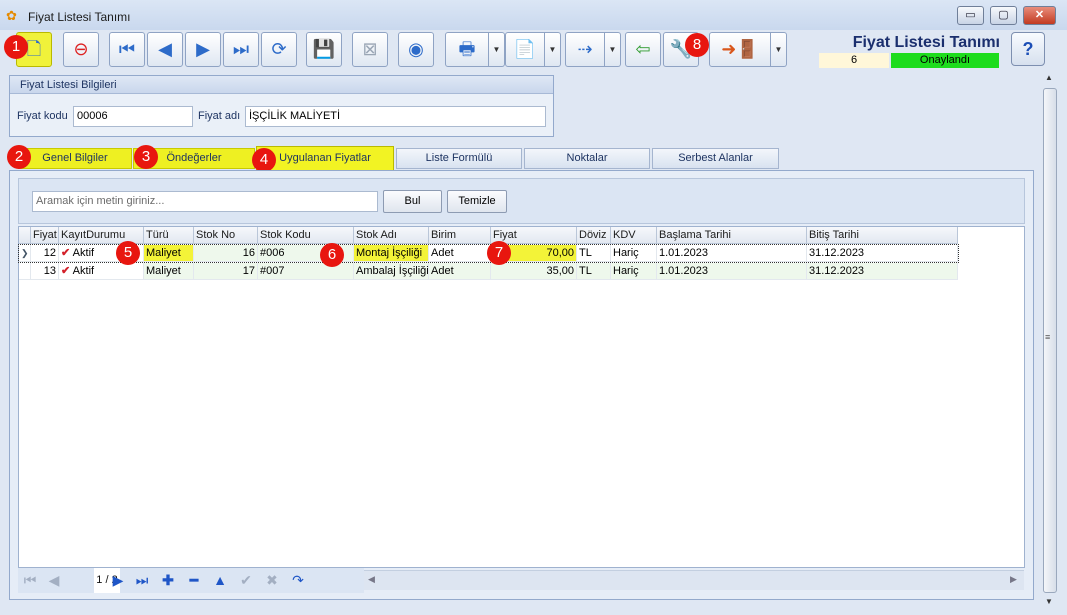  What do you see at coordinates (1049, 601) in the screenshot?
I see `scroll-down-icon: ▼` at bounding box center [1049, 601].